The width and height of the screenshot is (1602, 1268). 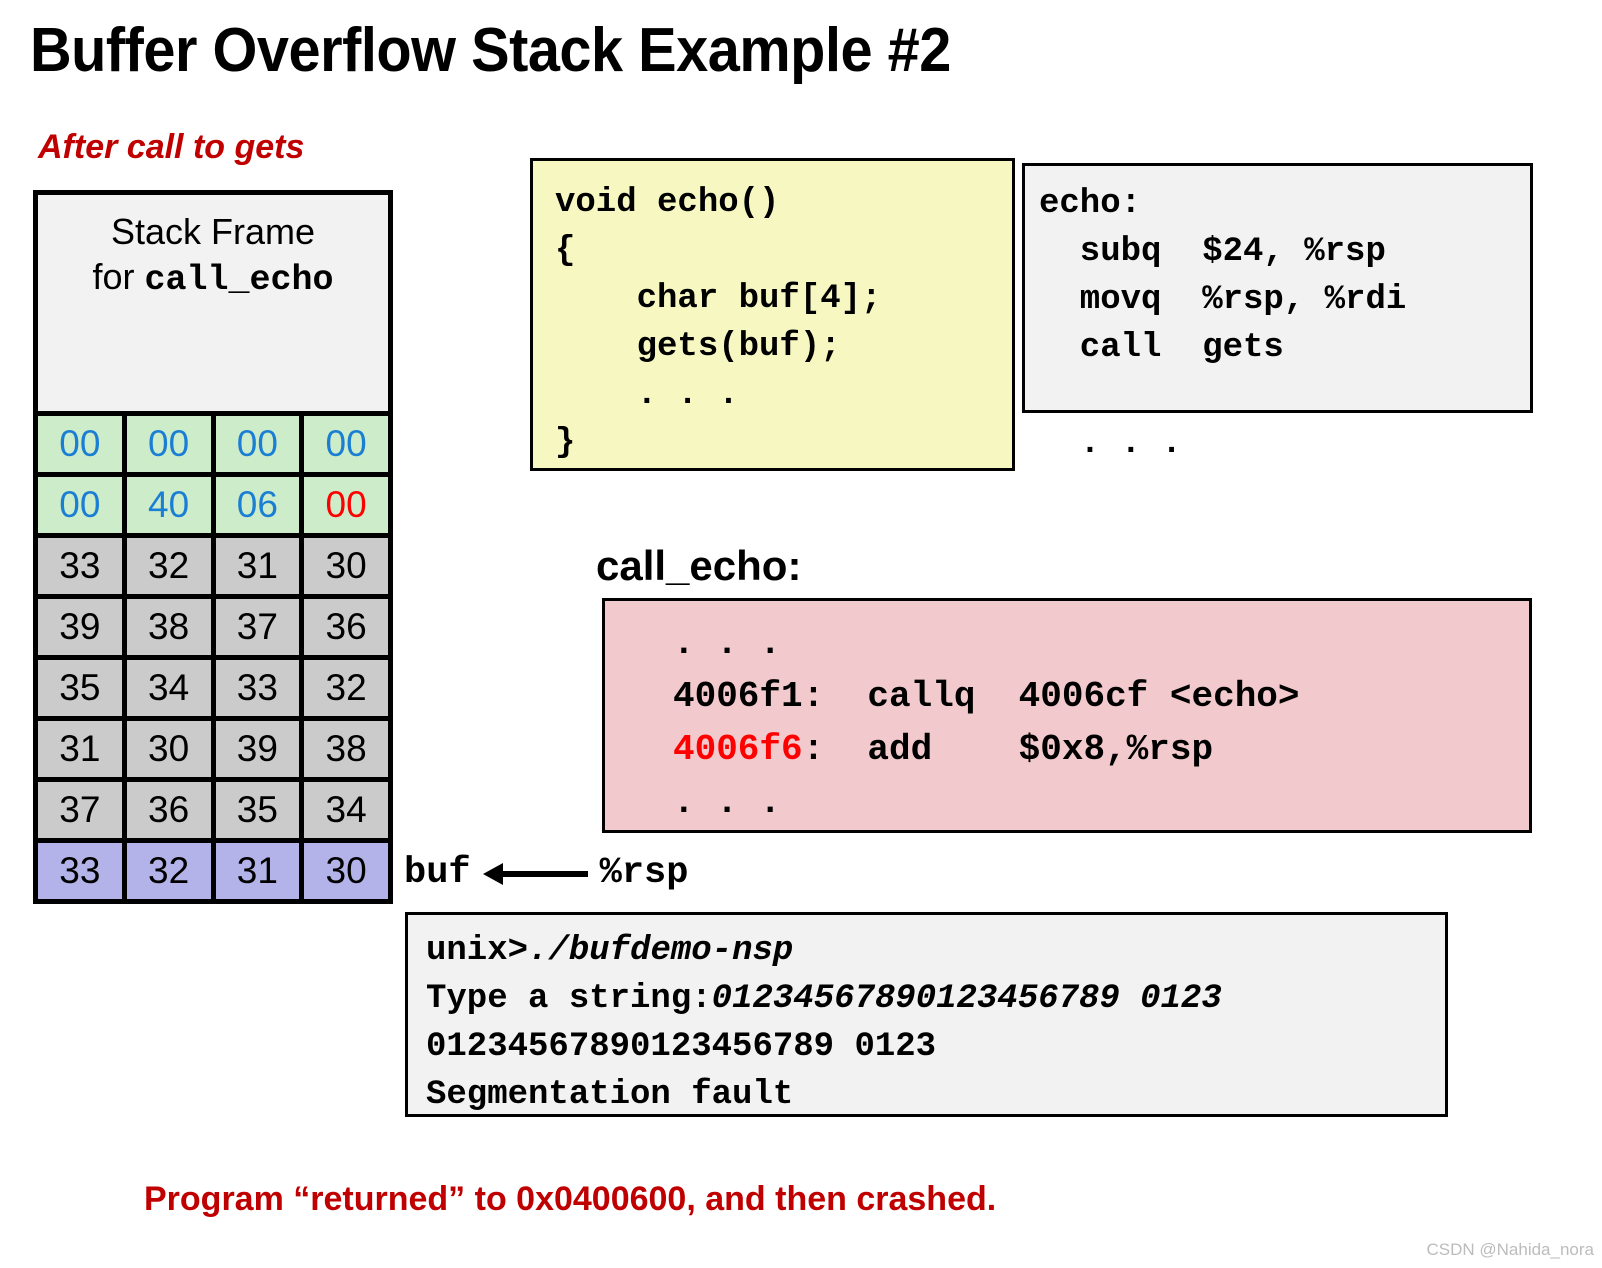 What do you see at coordinates (260, 505) in the screenshot?
I see `stack-byte-cell: 06` at bounding box center [260, 505].